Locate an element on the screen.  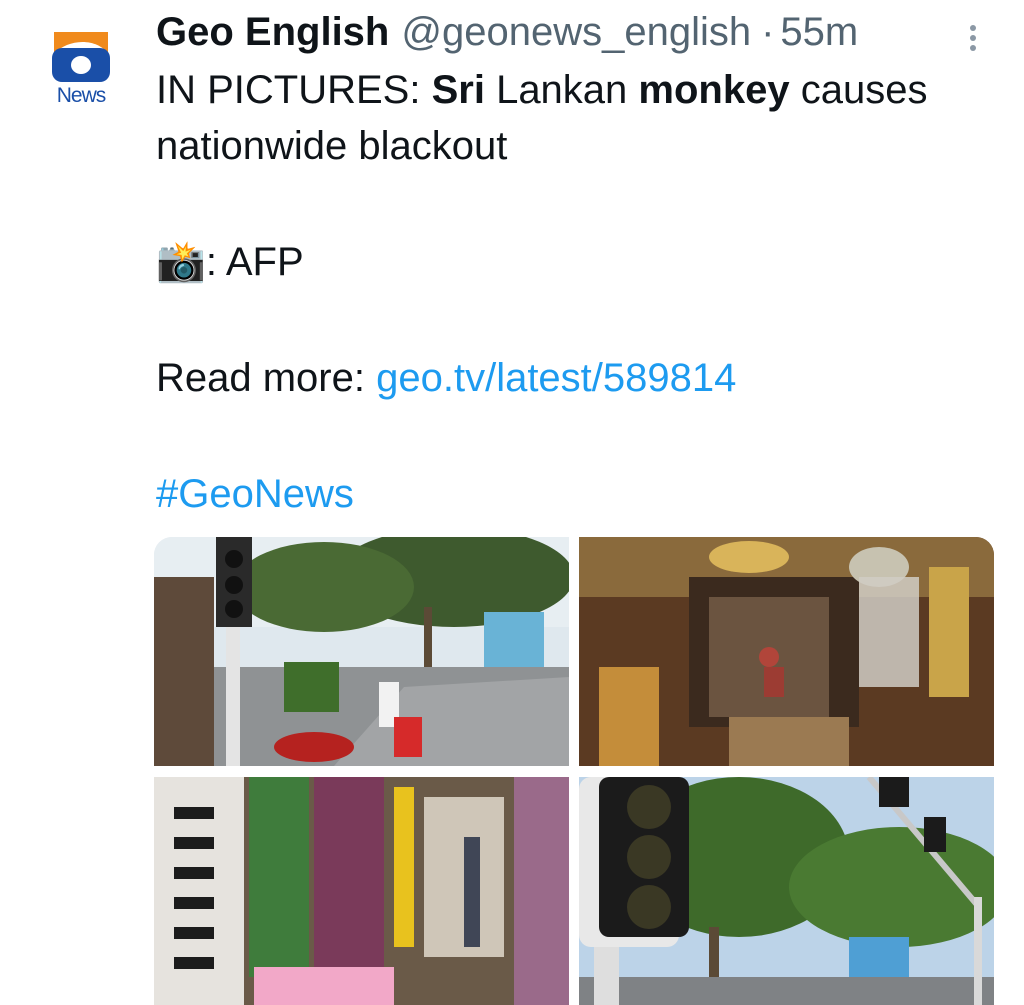
avatar: News is located at coordinates (81, 70).